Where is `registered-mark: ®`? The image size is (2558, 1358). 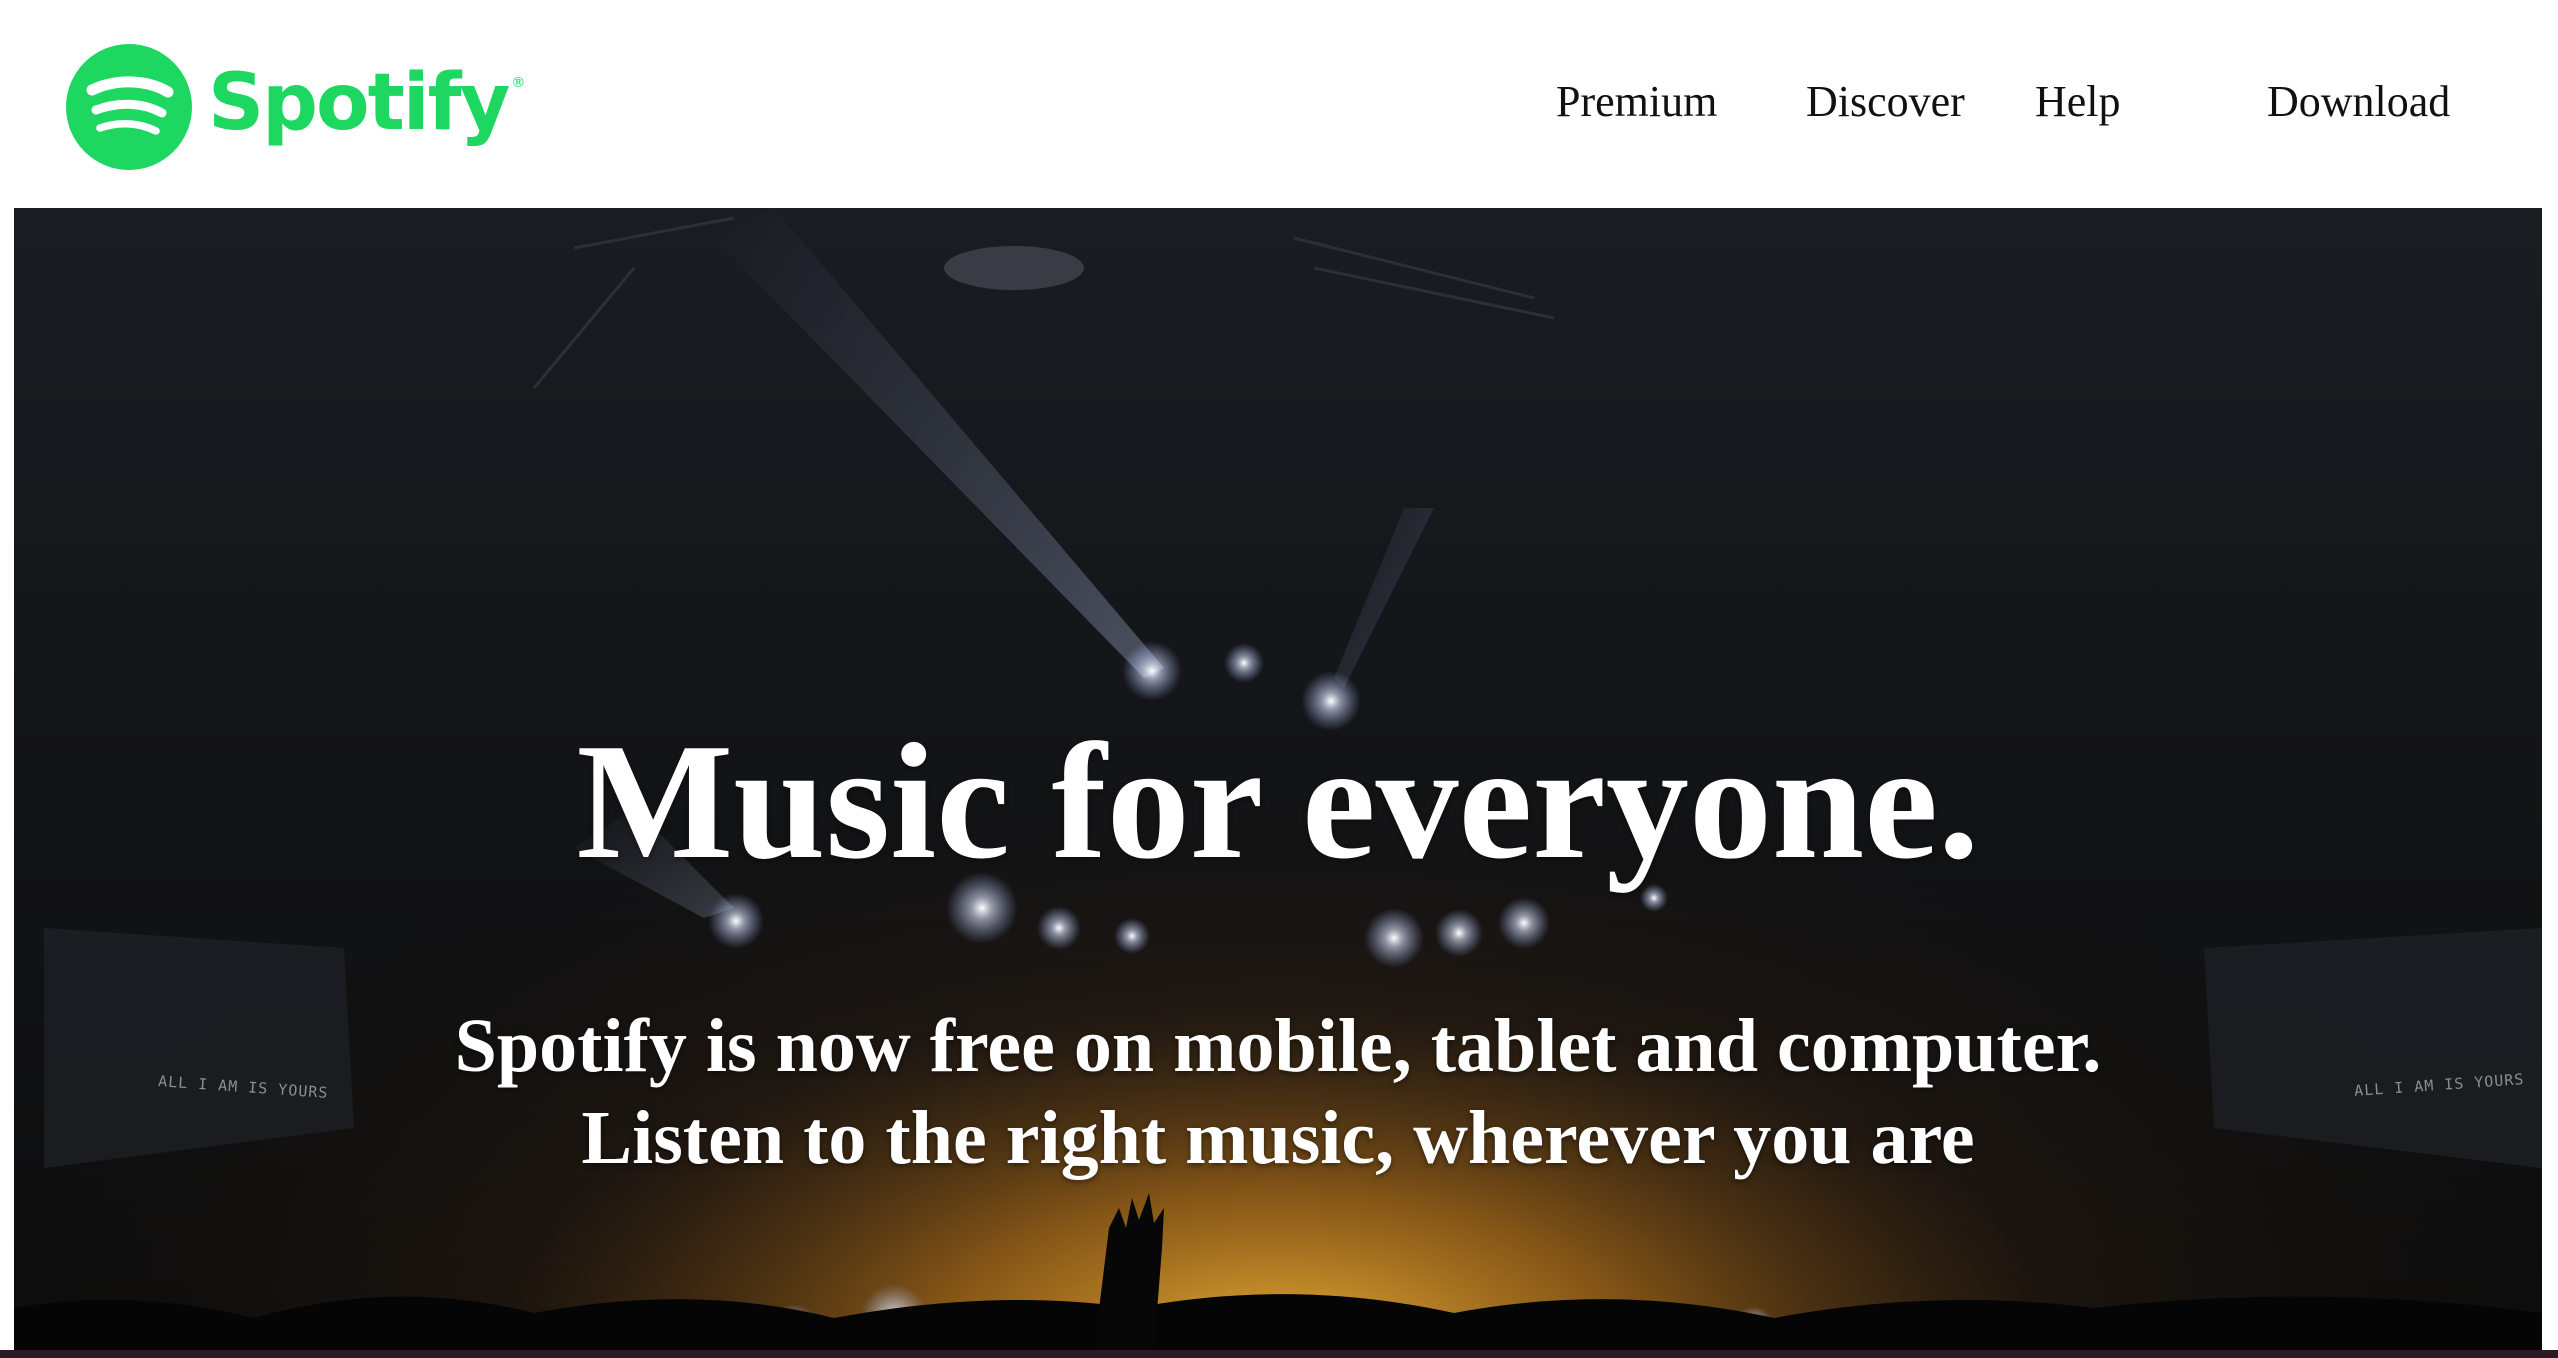
registered-mark: ® is located at coordinates (518, 83).